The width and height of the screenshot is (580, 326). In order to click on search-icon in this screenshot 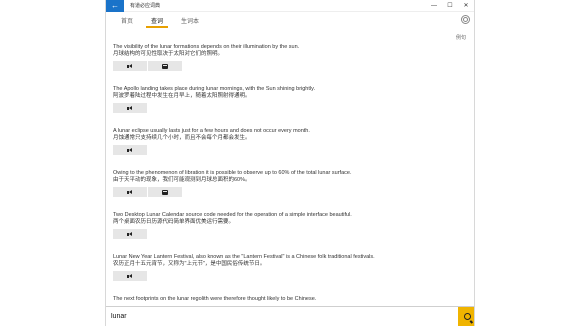, I will do `click(467, 316)`.